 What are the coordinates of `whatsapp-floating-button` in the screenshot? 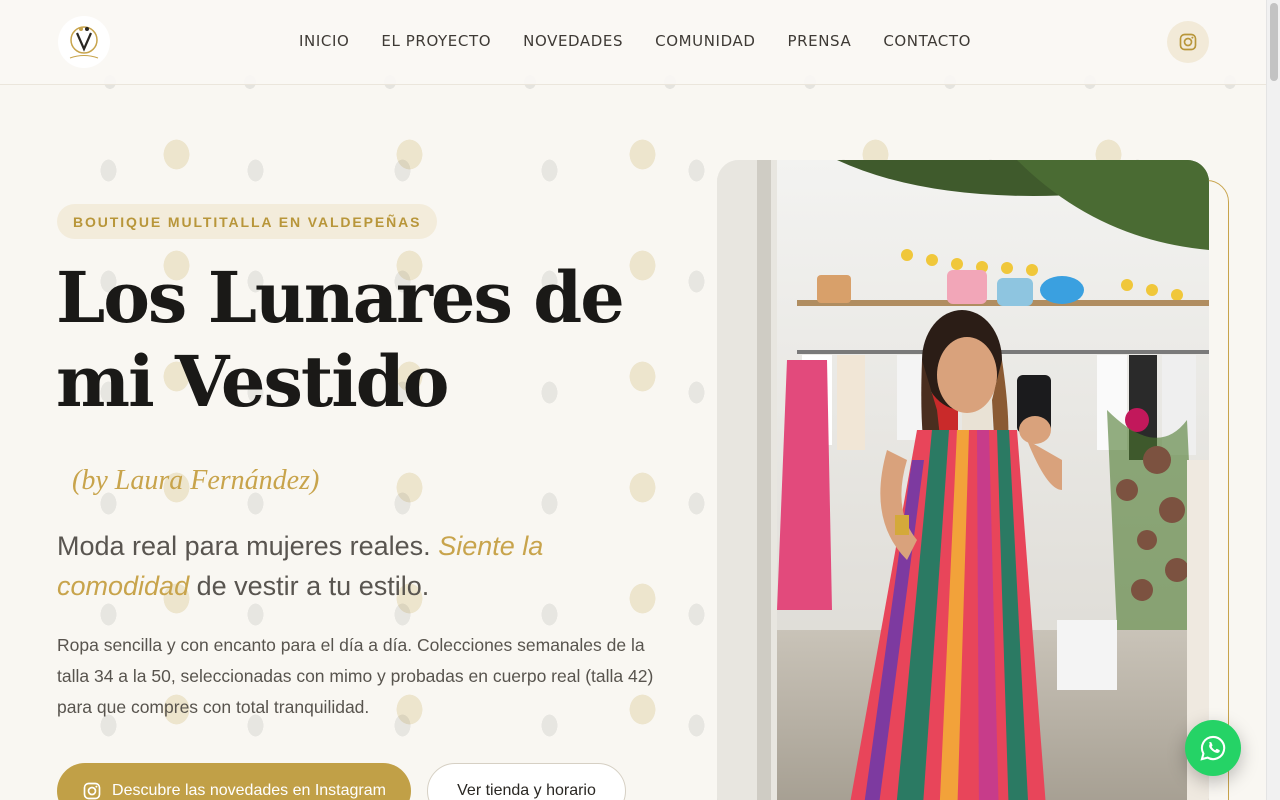 It's located at (1213, 748).